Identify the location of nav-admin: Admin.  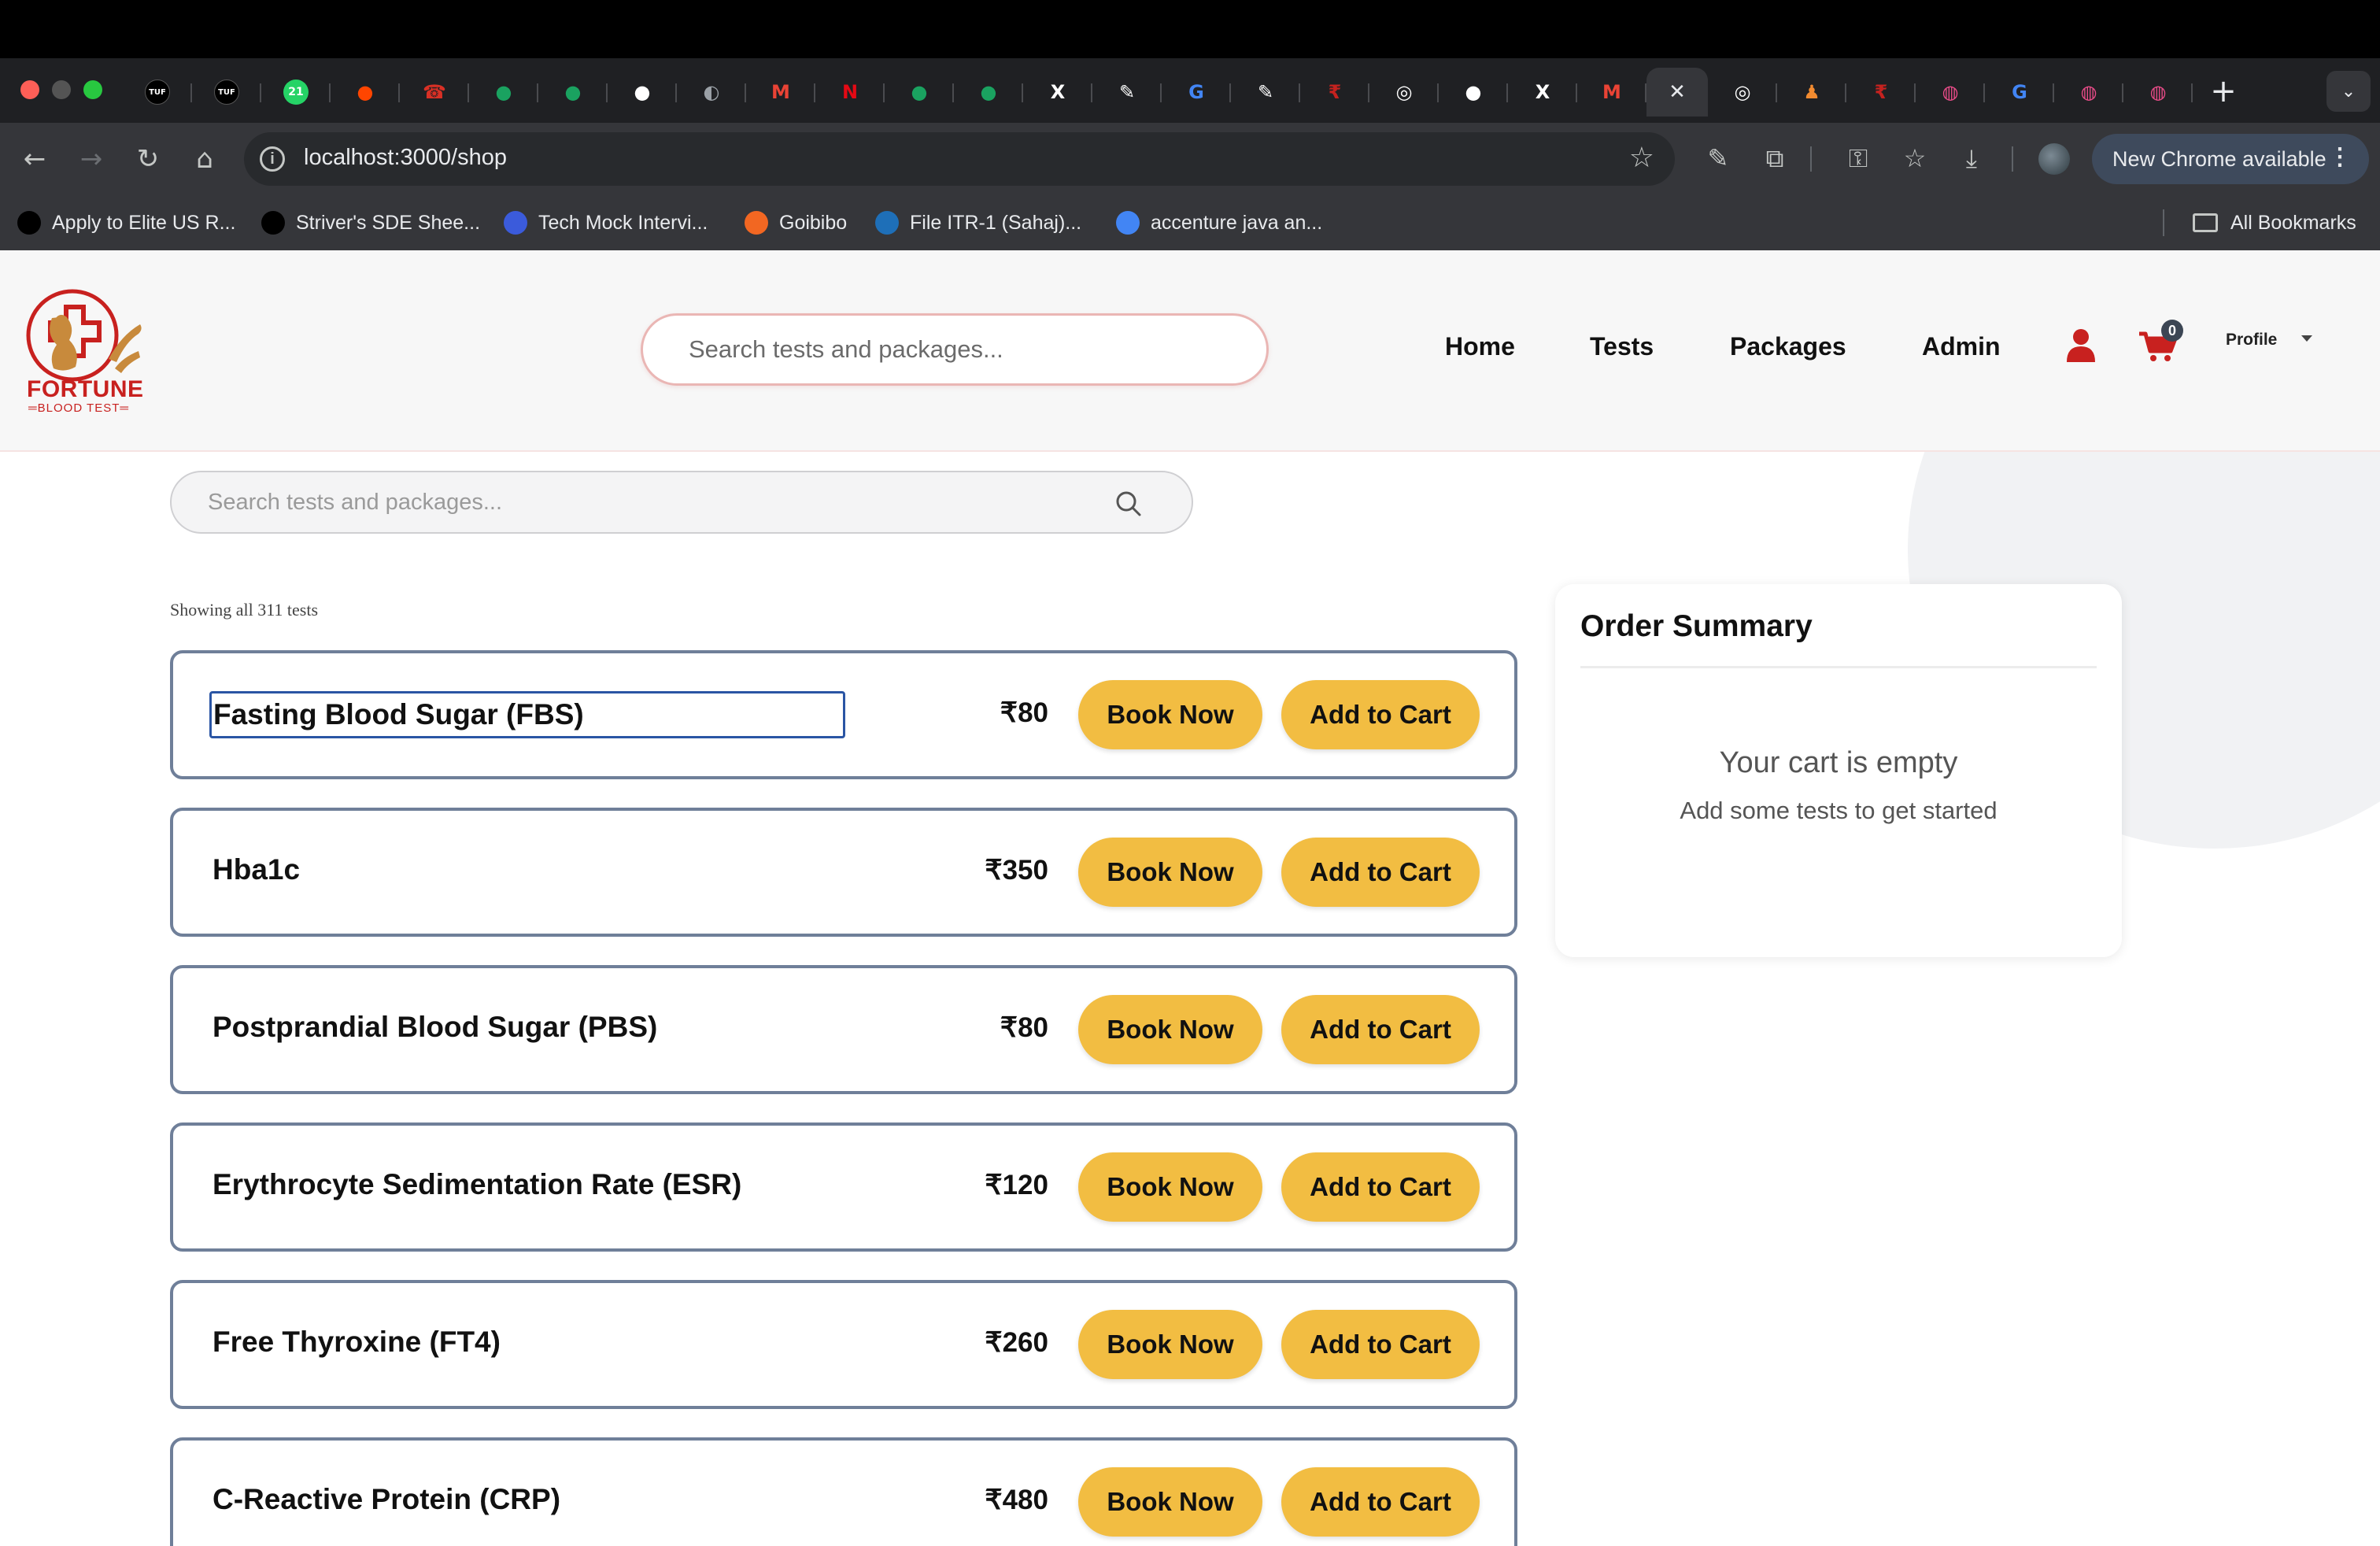
(1961, 346).